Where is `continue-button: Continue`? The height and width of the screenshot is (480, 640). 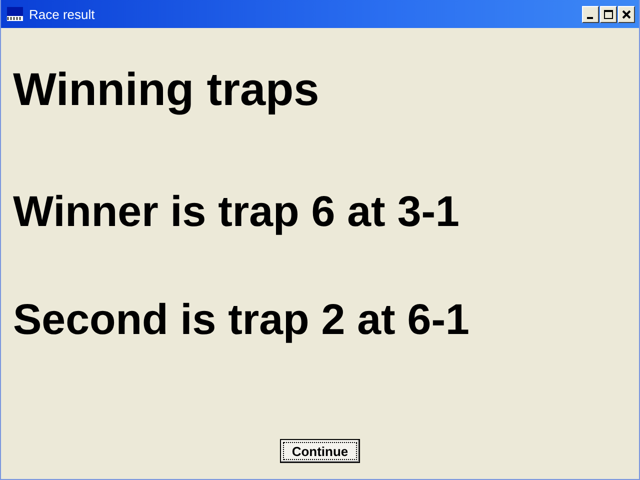 continue-button: Continue is located at coordinates (320, 451).